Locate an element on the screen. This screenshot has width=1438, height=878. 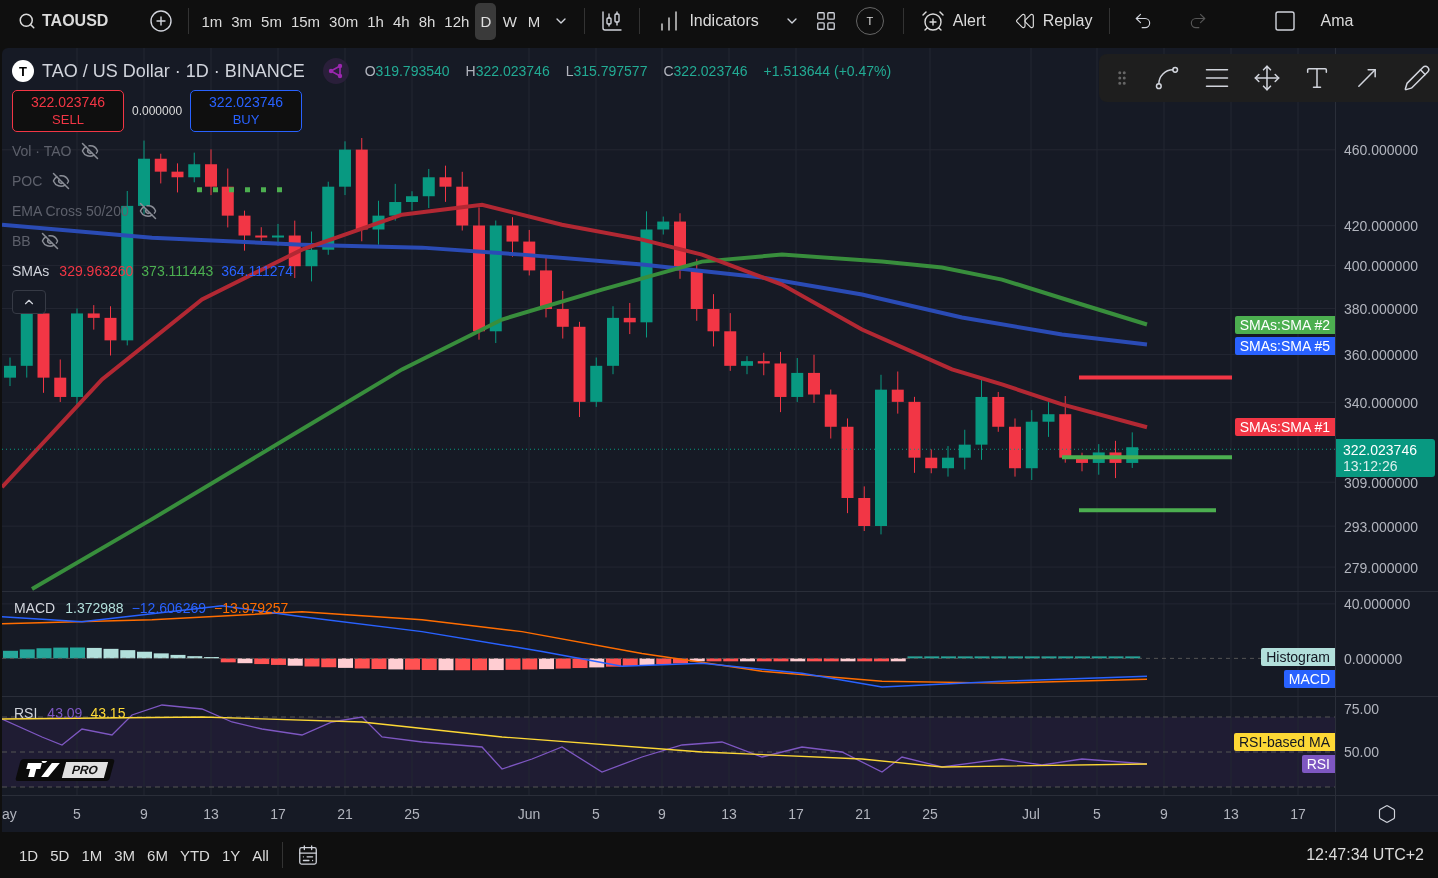
line-tool-icon is located at coordinates (1167, 78).